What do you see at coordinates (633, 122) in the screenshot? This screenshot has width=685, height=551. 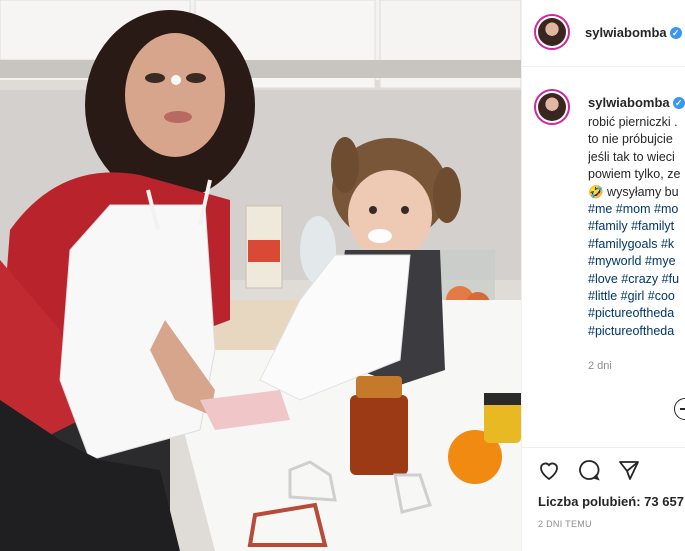 I see `caption-line: robić pierniczki .` at bounding box center [633, 122].